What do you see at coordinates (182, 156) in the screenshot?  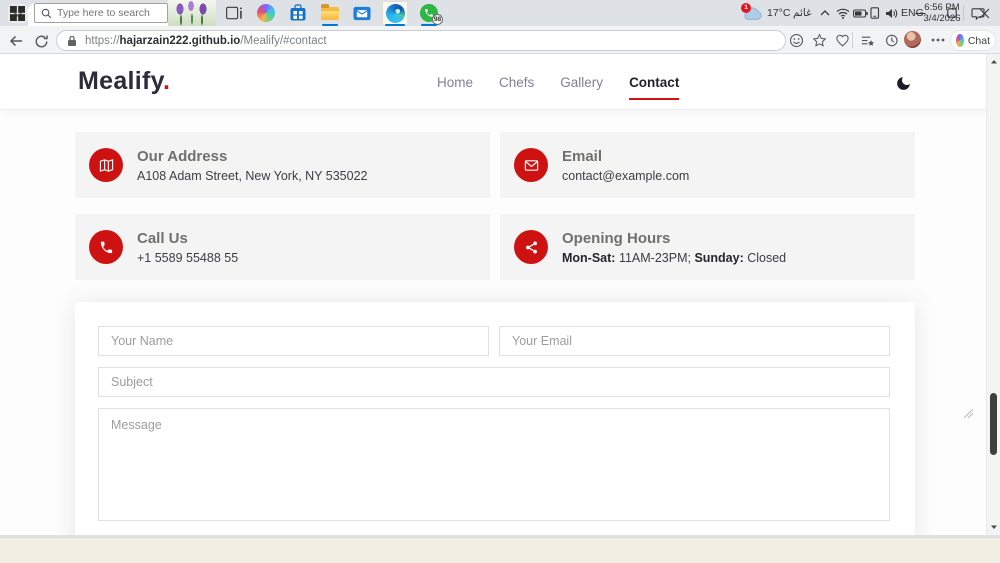 I see `card-title: Our Address` at bounding box center [182, 156].